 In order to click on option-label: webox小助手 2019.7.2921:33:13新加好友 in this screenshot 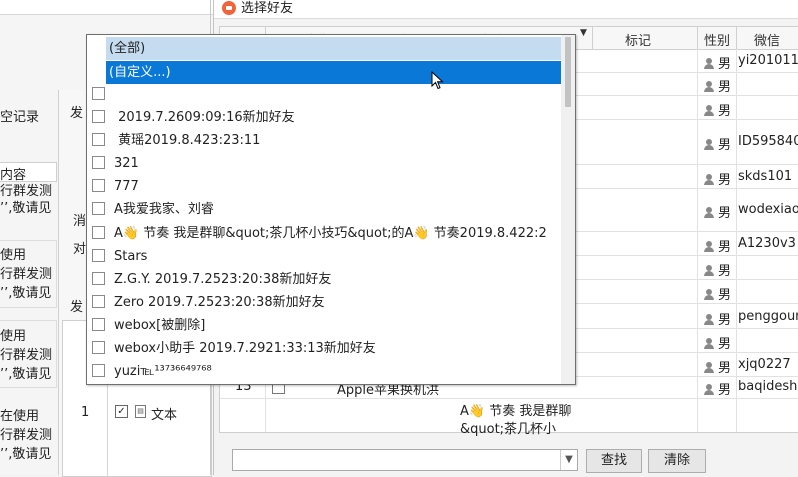, I will do `click(245, 348)`.